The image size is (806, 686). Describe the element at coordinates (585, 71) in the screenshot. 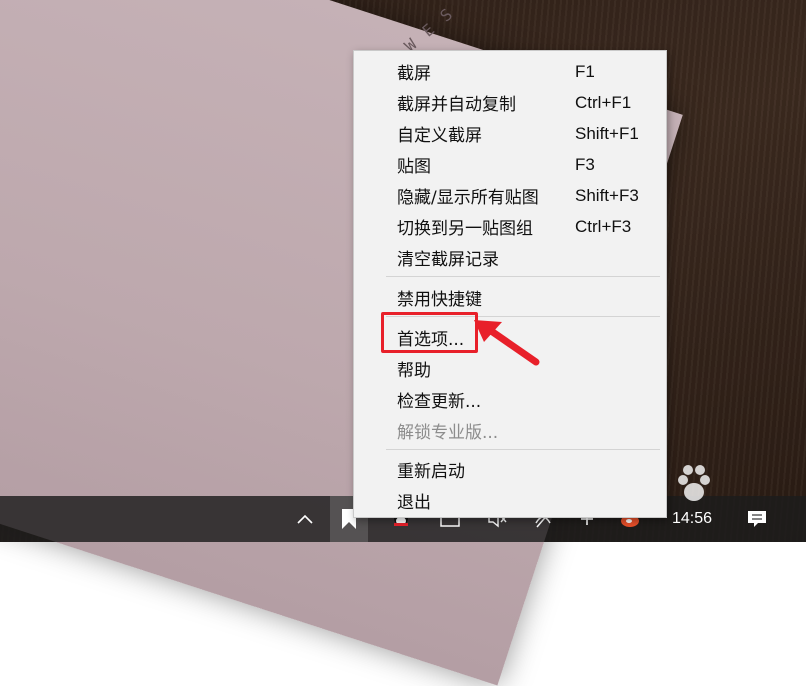

I see `menu-item-shortcut: F1` at that location.